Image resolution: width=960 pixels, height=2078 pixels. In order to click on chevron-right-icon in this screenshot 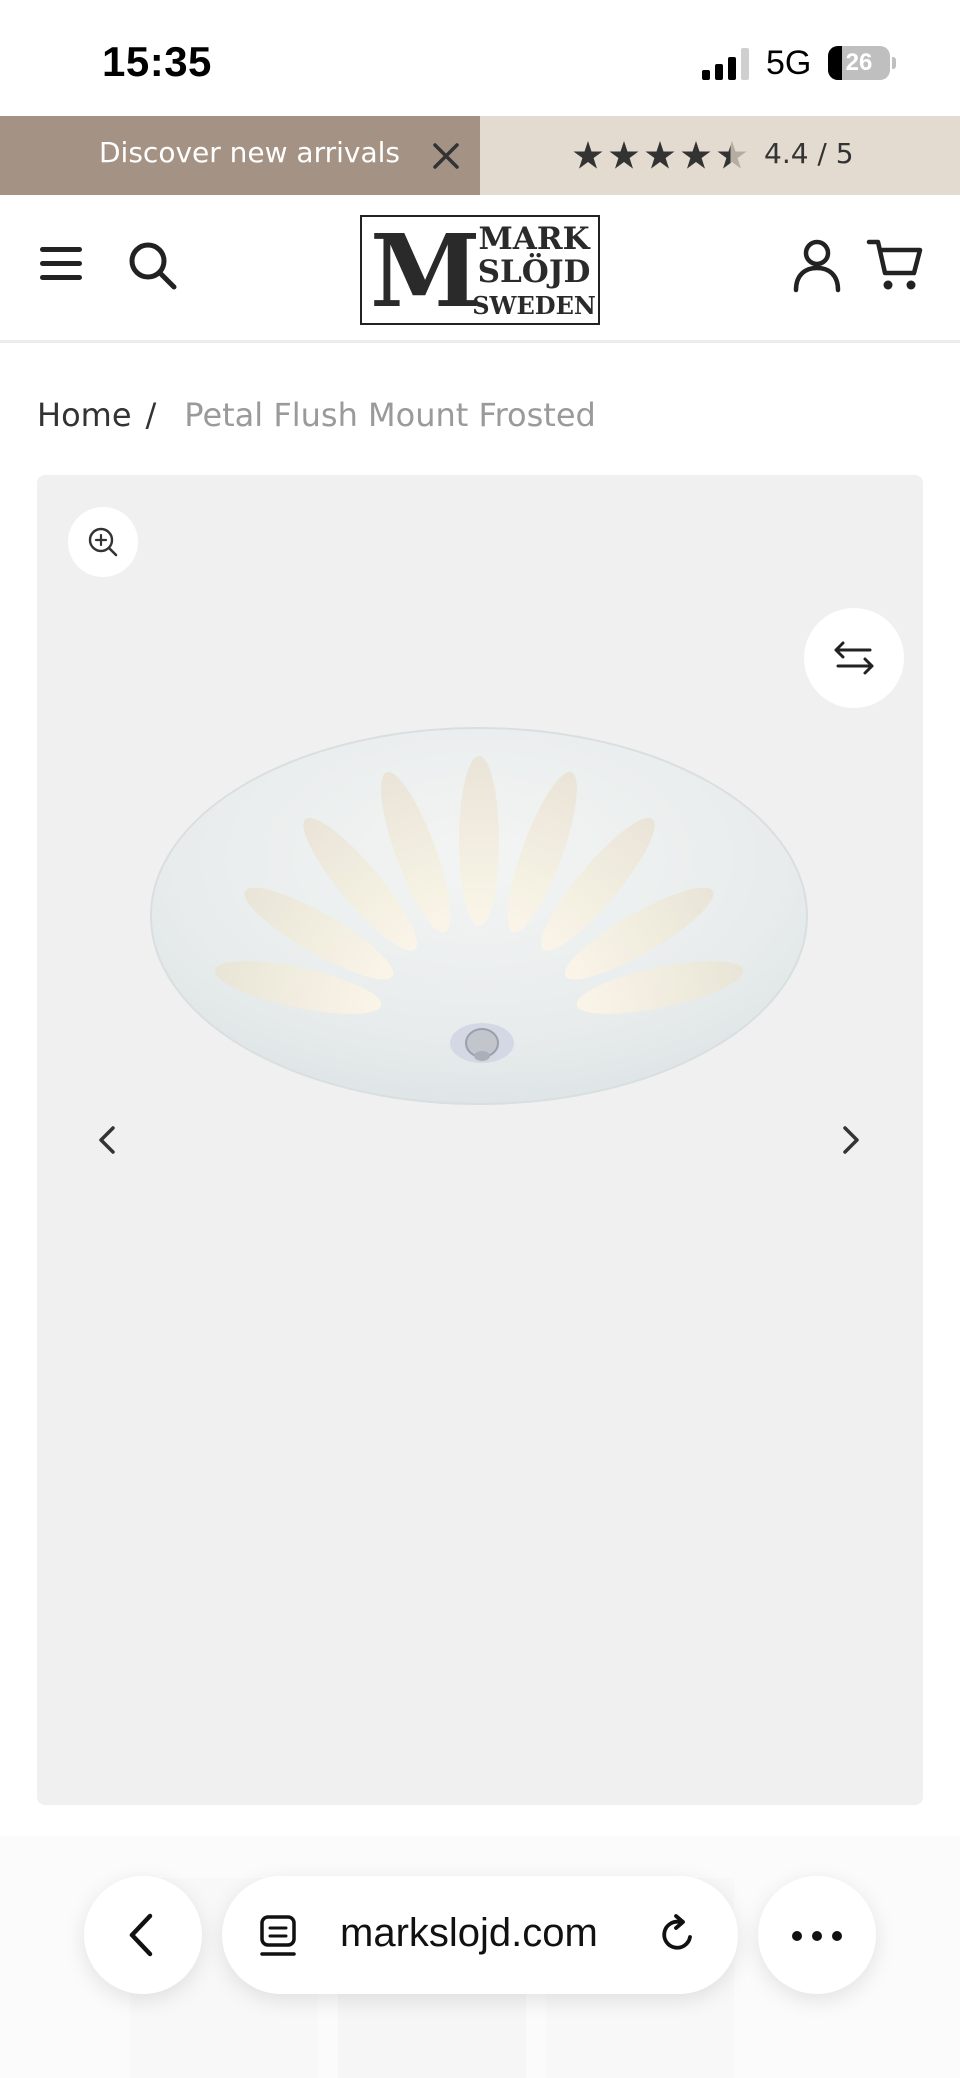, I will do `click(851, 1140)`.